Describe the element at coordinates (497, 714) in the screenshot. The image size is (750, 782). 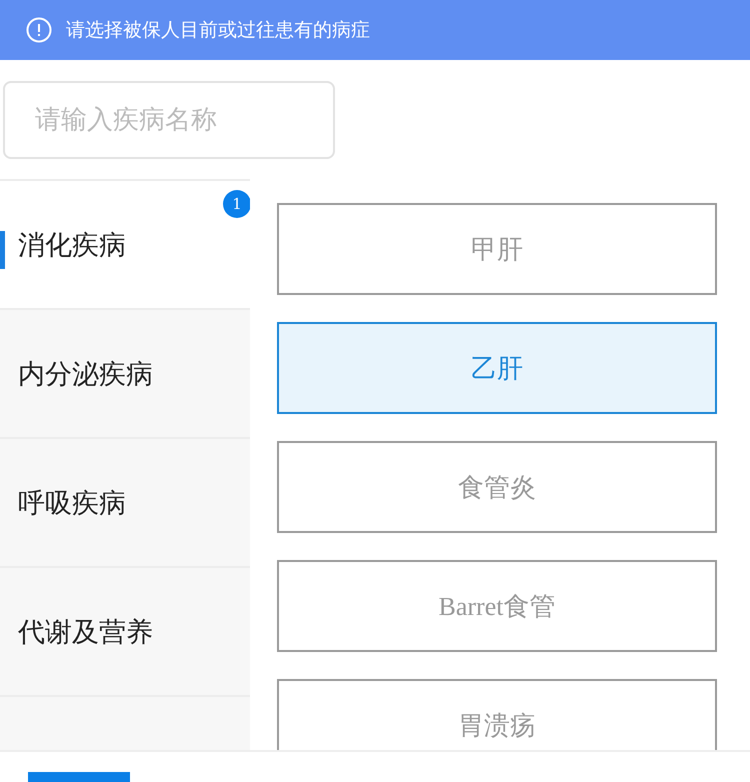
I see `disease-option: 胃溃疡` at that location.